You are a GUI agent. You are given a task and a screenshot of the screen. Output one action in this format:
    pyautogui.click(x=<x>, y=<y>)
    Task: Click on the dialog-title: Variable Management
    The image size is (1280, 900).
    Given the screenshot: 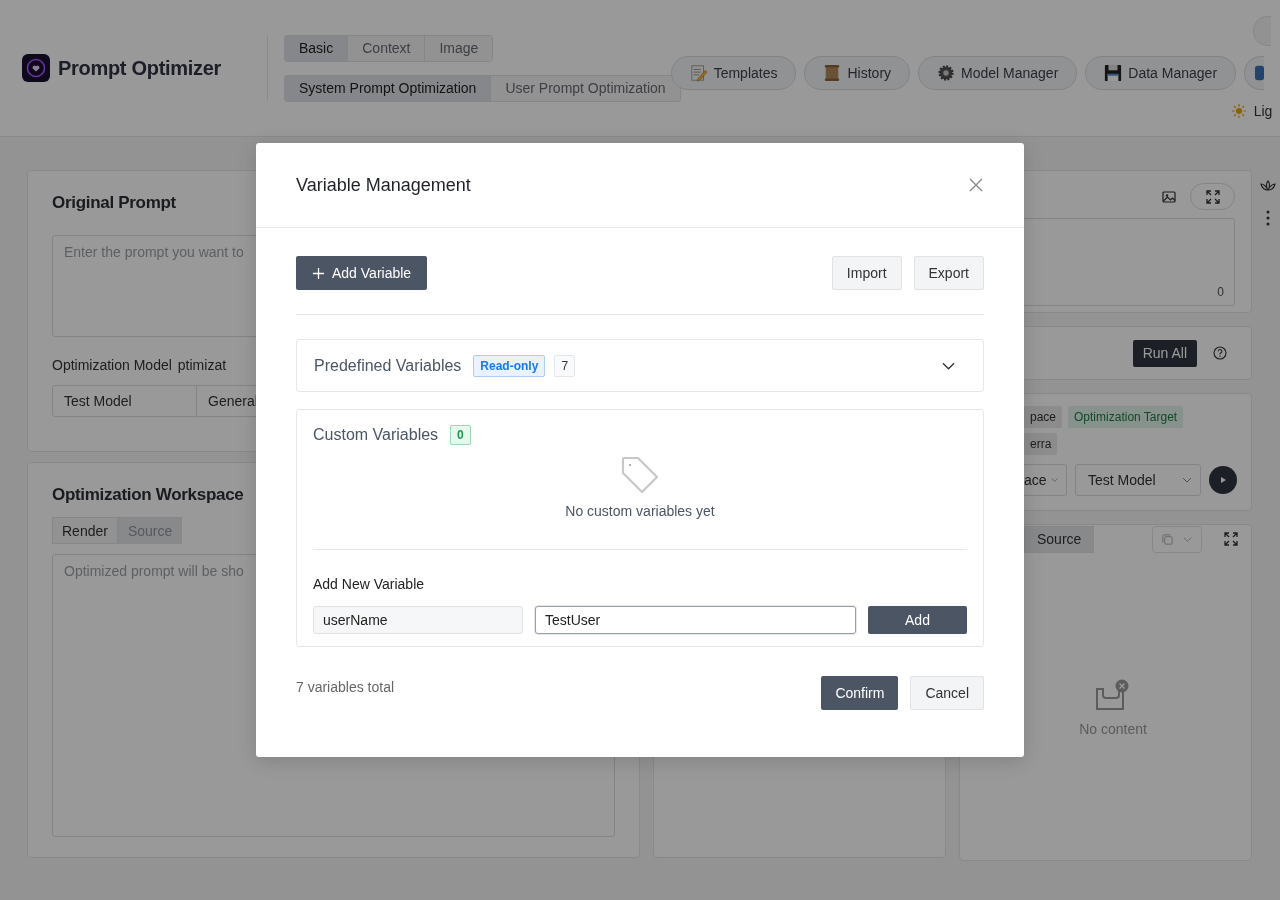 What is the action you would take?
    pyautogui.click(x=384, y=185)
    